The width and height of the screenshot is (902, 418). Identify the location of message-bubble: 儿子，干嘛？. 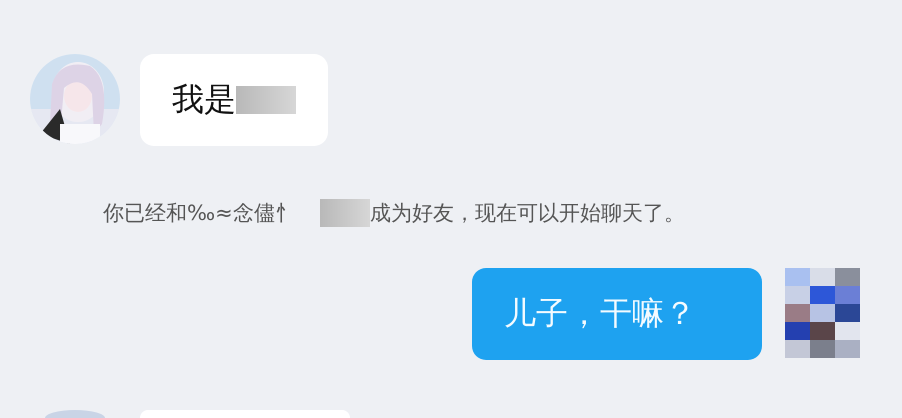
(617, 314).